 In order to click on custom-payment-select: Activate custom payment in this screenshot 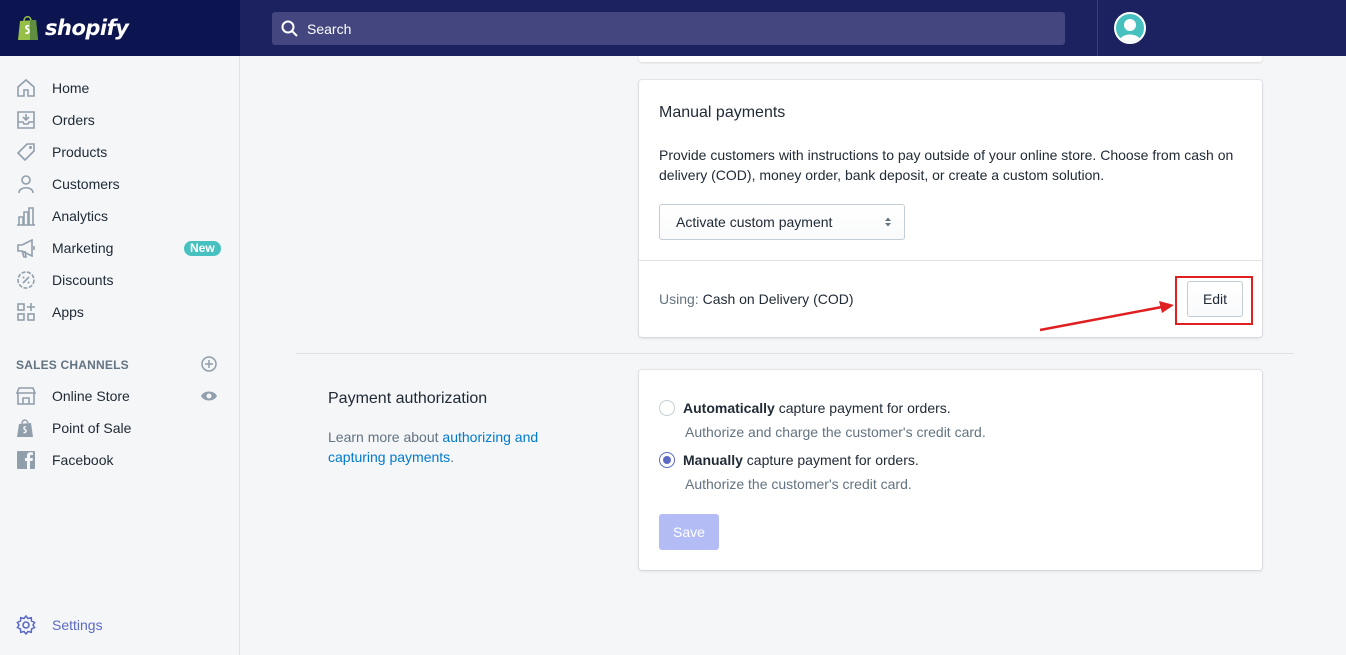, I will do `click(782, 222)`.